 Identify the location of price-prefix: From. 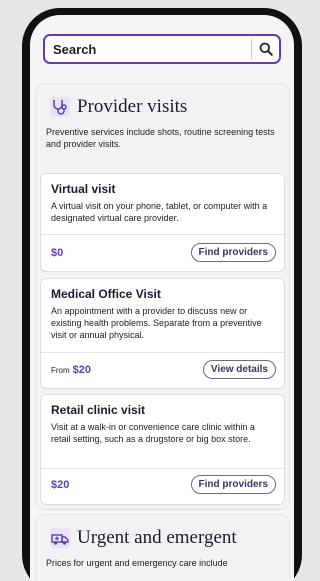
(60, 370).